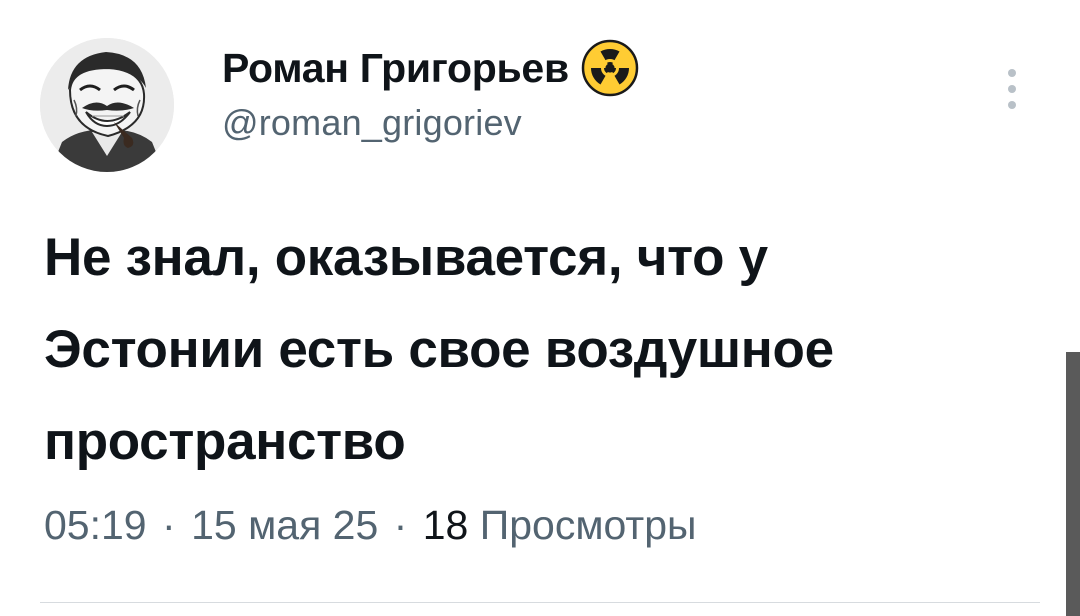 The width and height of the screenshot is (1080, 616). What do you see at coordinates (430, 123) in the screenshot?
I see `user-handle: @roman_grigoriev` at bounding box center [430, 123].